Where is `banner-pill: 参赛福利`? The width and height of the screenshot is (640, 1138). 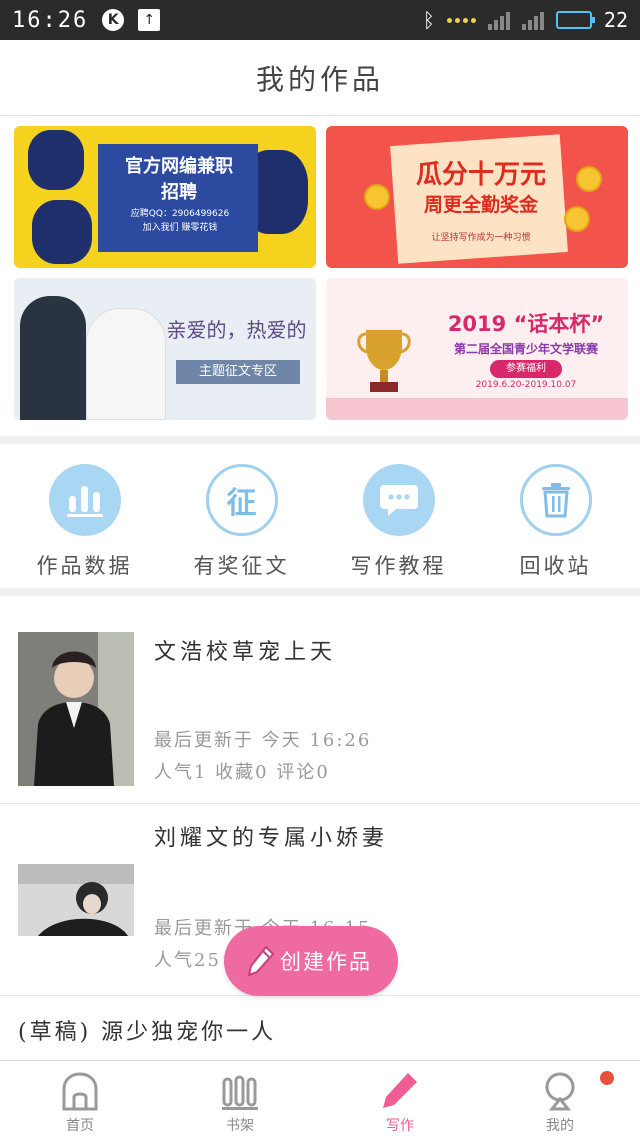 banner-pill: 参赛福利 is located at coordinates (526, 369).